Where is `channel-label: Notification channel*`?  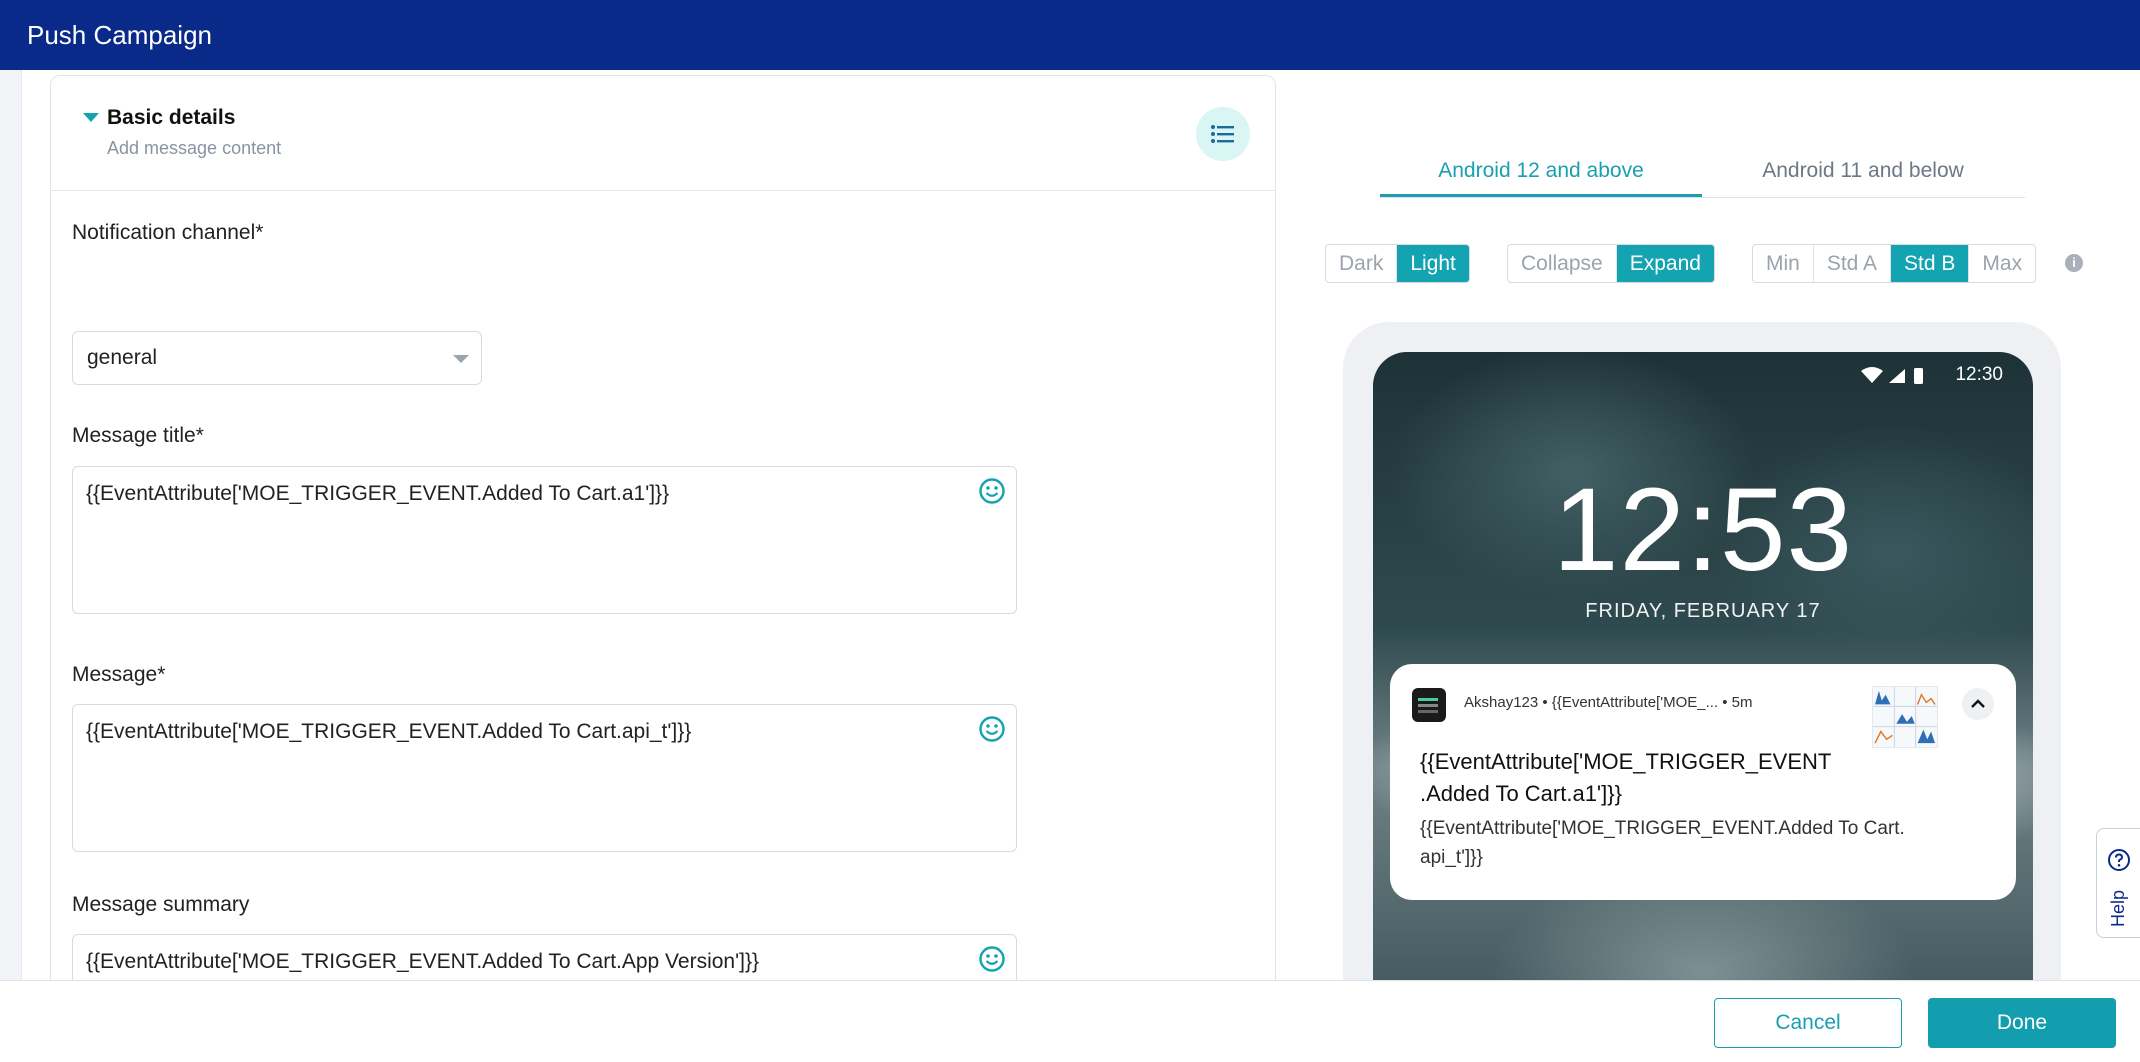 channel-label: Notification channel* is located at coordinates (168, 232).